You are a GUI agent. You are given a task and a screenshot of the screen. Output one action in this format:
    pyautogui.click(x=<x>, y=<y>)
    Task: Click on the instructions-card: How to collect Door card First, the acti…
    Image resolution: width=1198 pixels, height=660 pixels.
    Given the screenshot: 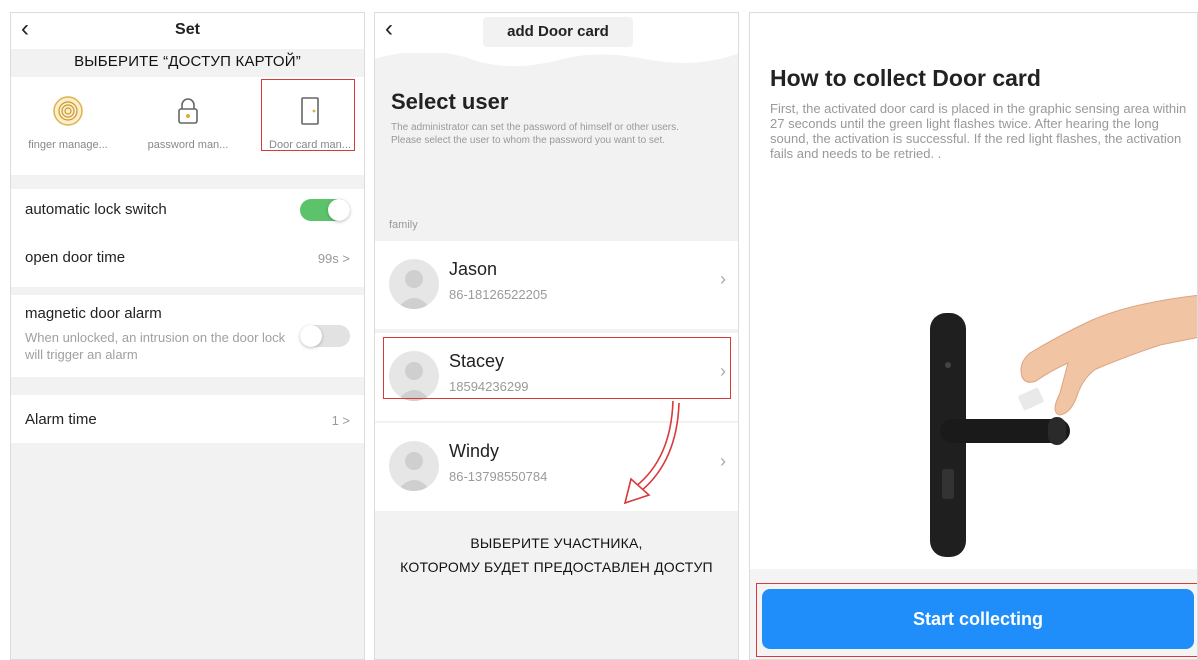 What is the action you would take?
    pyautogui.click(x=973, y=133)
    